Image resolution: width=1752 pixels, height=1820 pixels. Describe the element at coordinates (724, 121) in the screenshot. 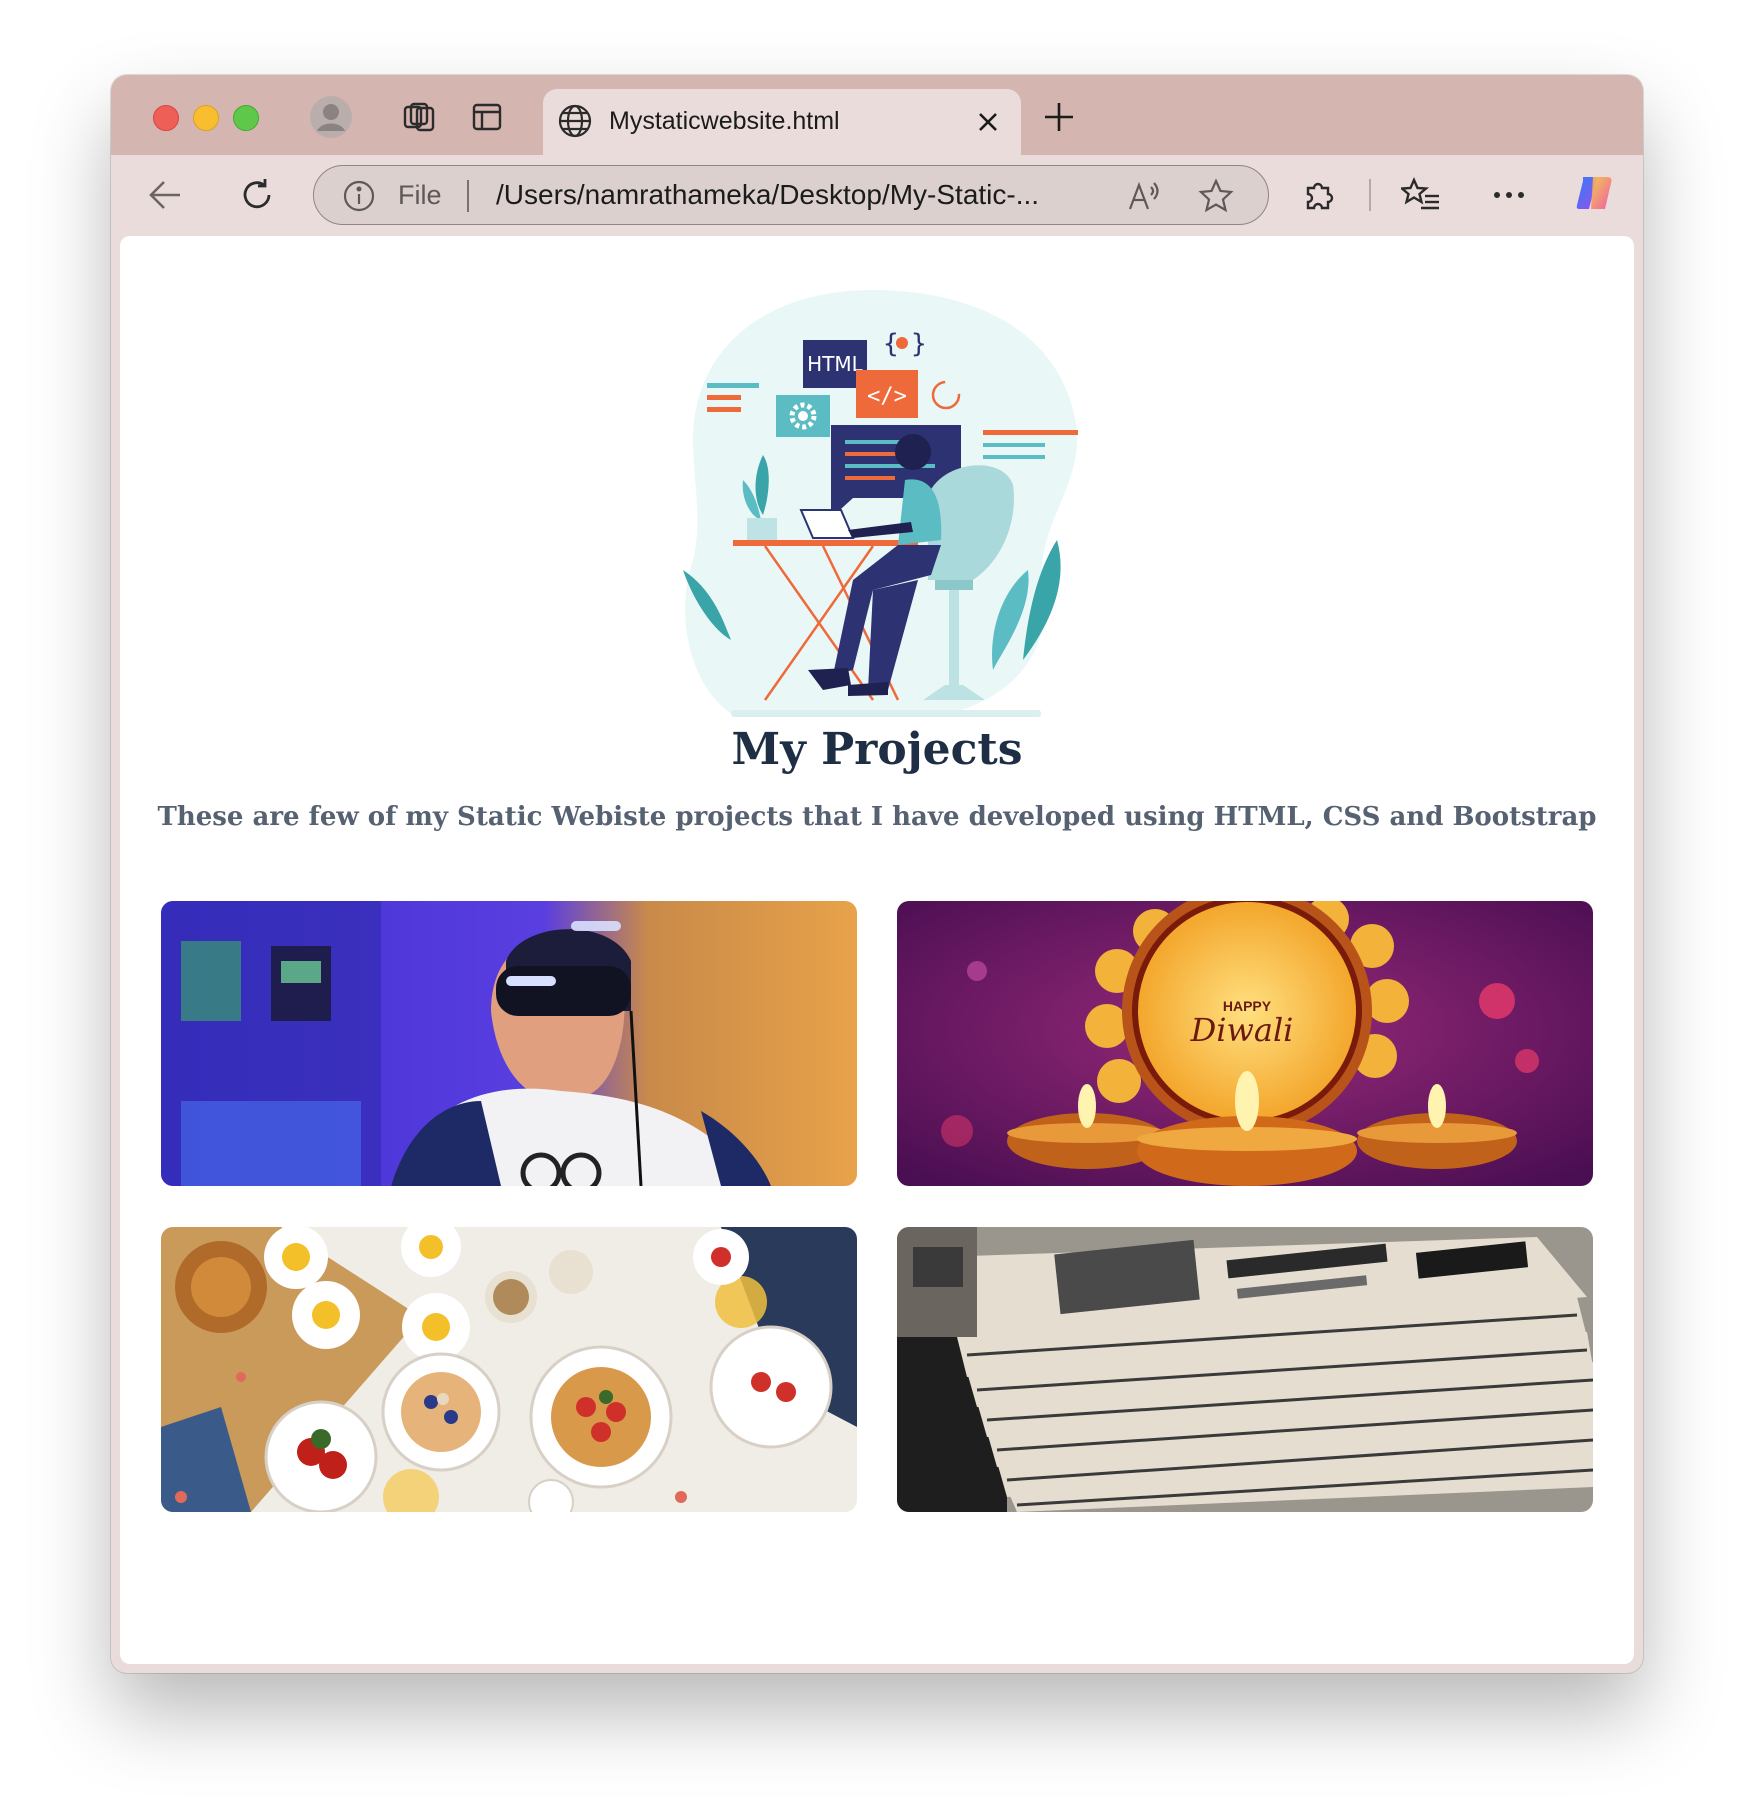

I see `tab-title: Mystaticwebsite.html` at that location.